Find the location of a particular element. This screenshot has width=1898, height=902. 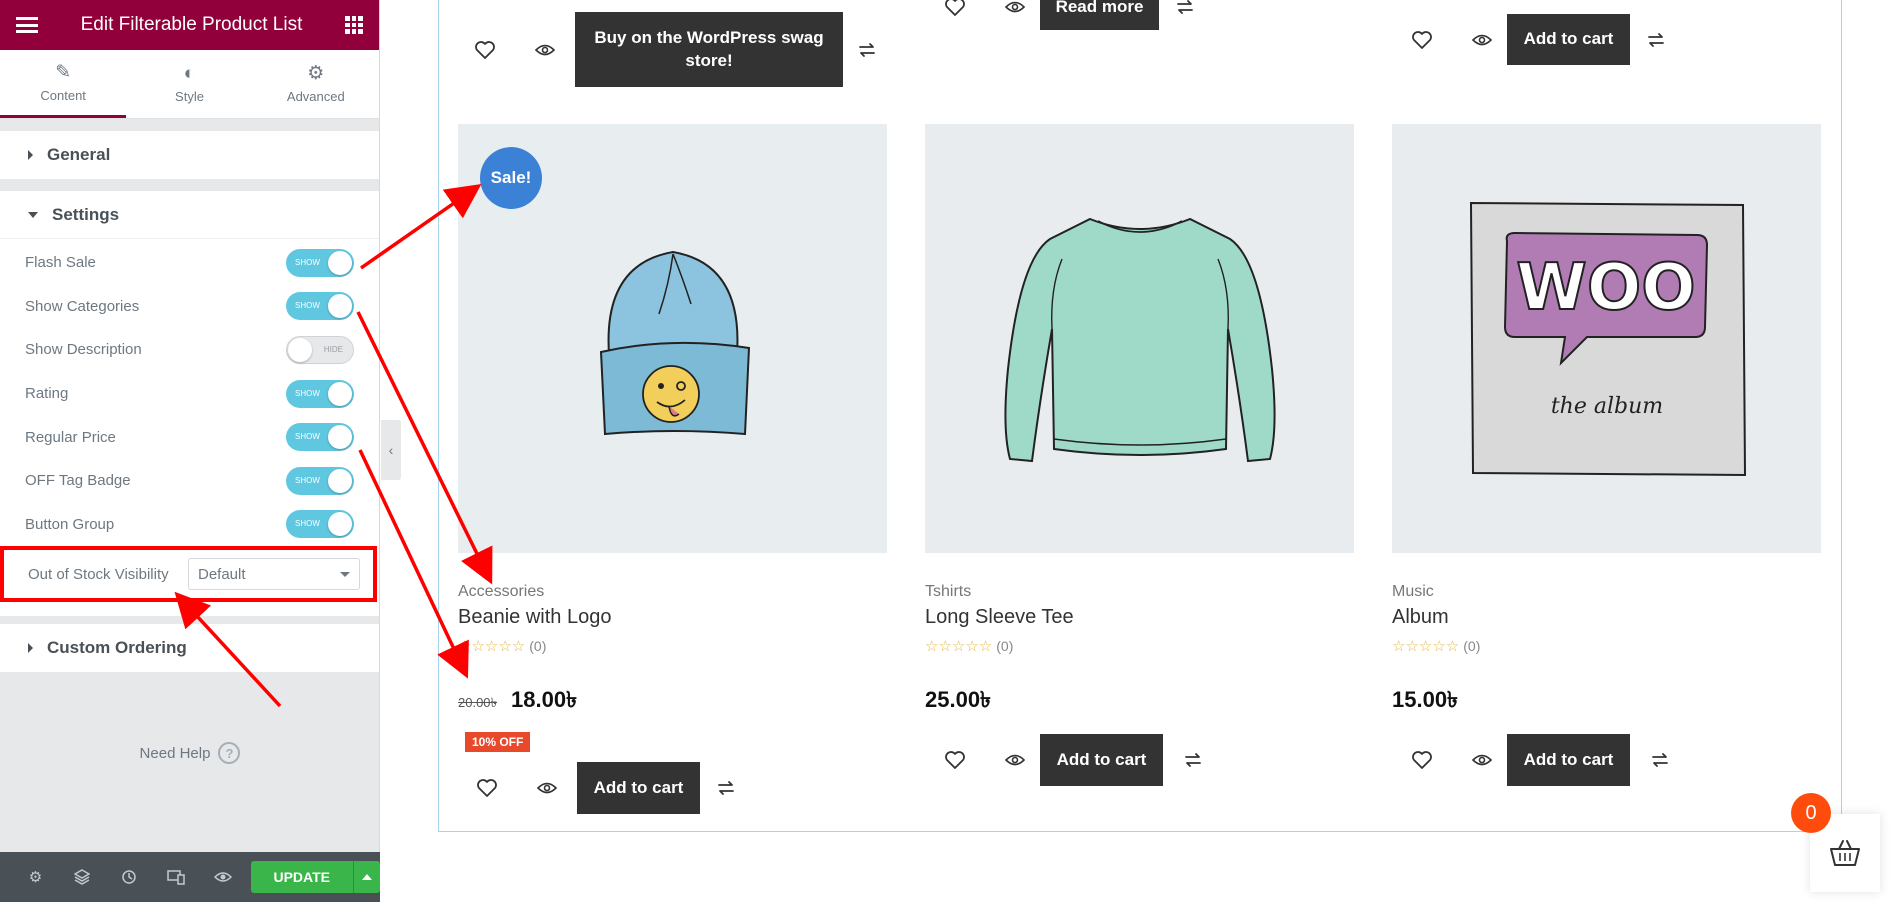

tab-style: ◐ Style is located at coordinates (189, 84).